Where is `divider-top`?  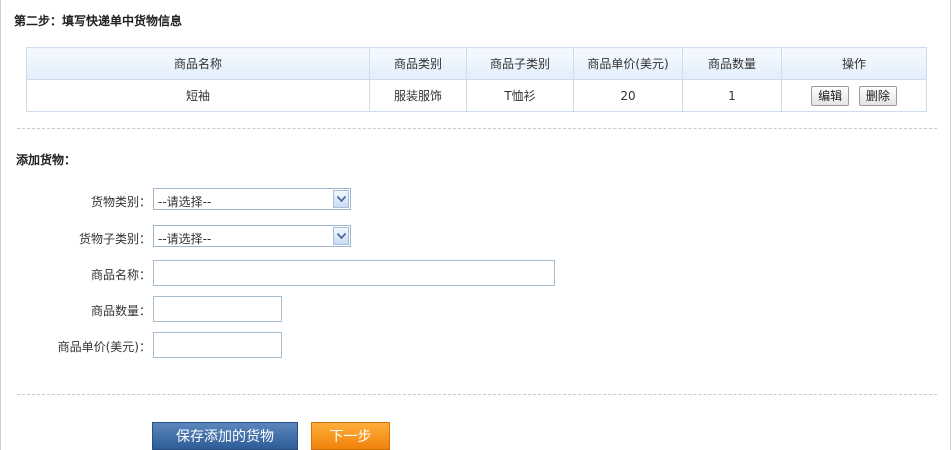 divider-top is located at coordinates (477, 128).